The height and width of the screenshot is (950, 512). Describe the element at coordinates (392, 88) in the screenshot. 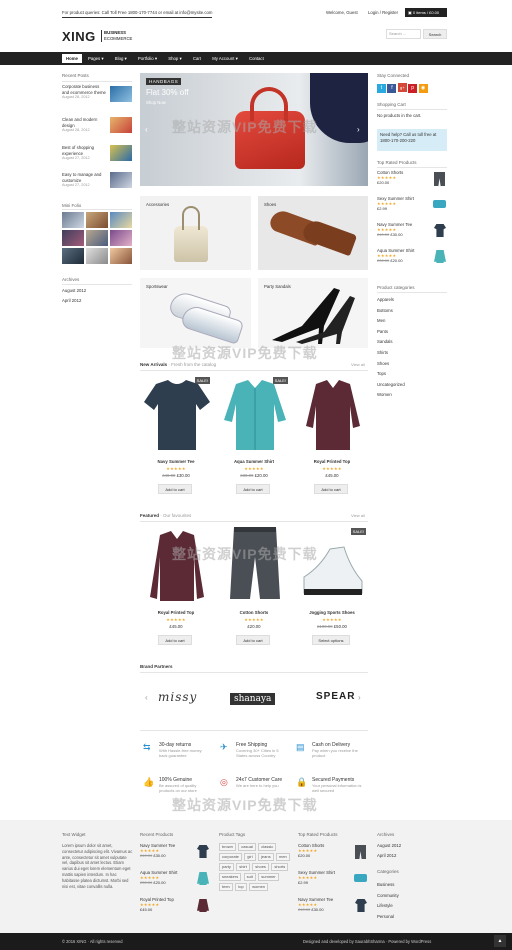

I see `facebook-icon: f` at that location.